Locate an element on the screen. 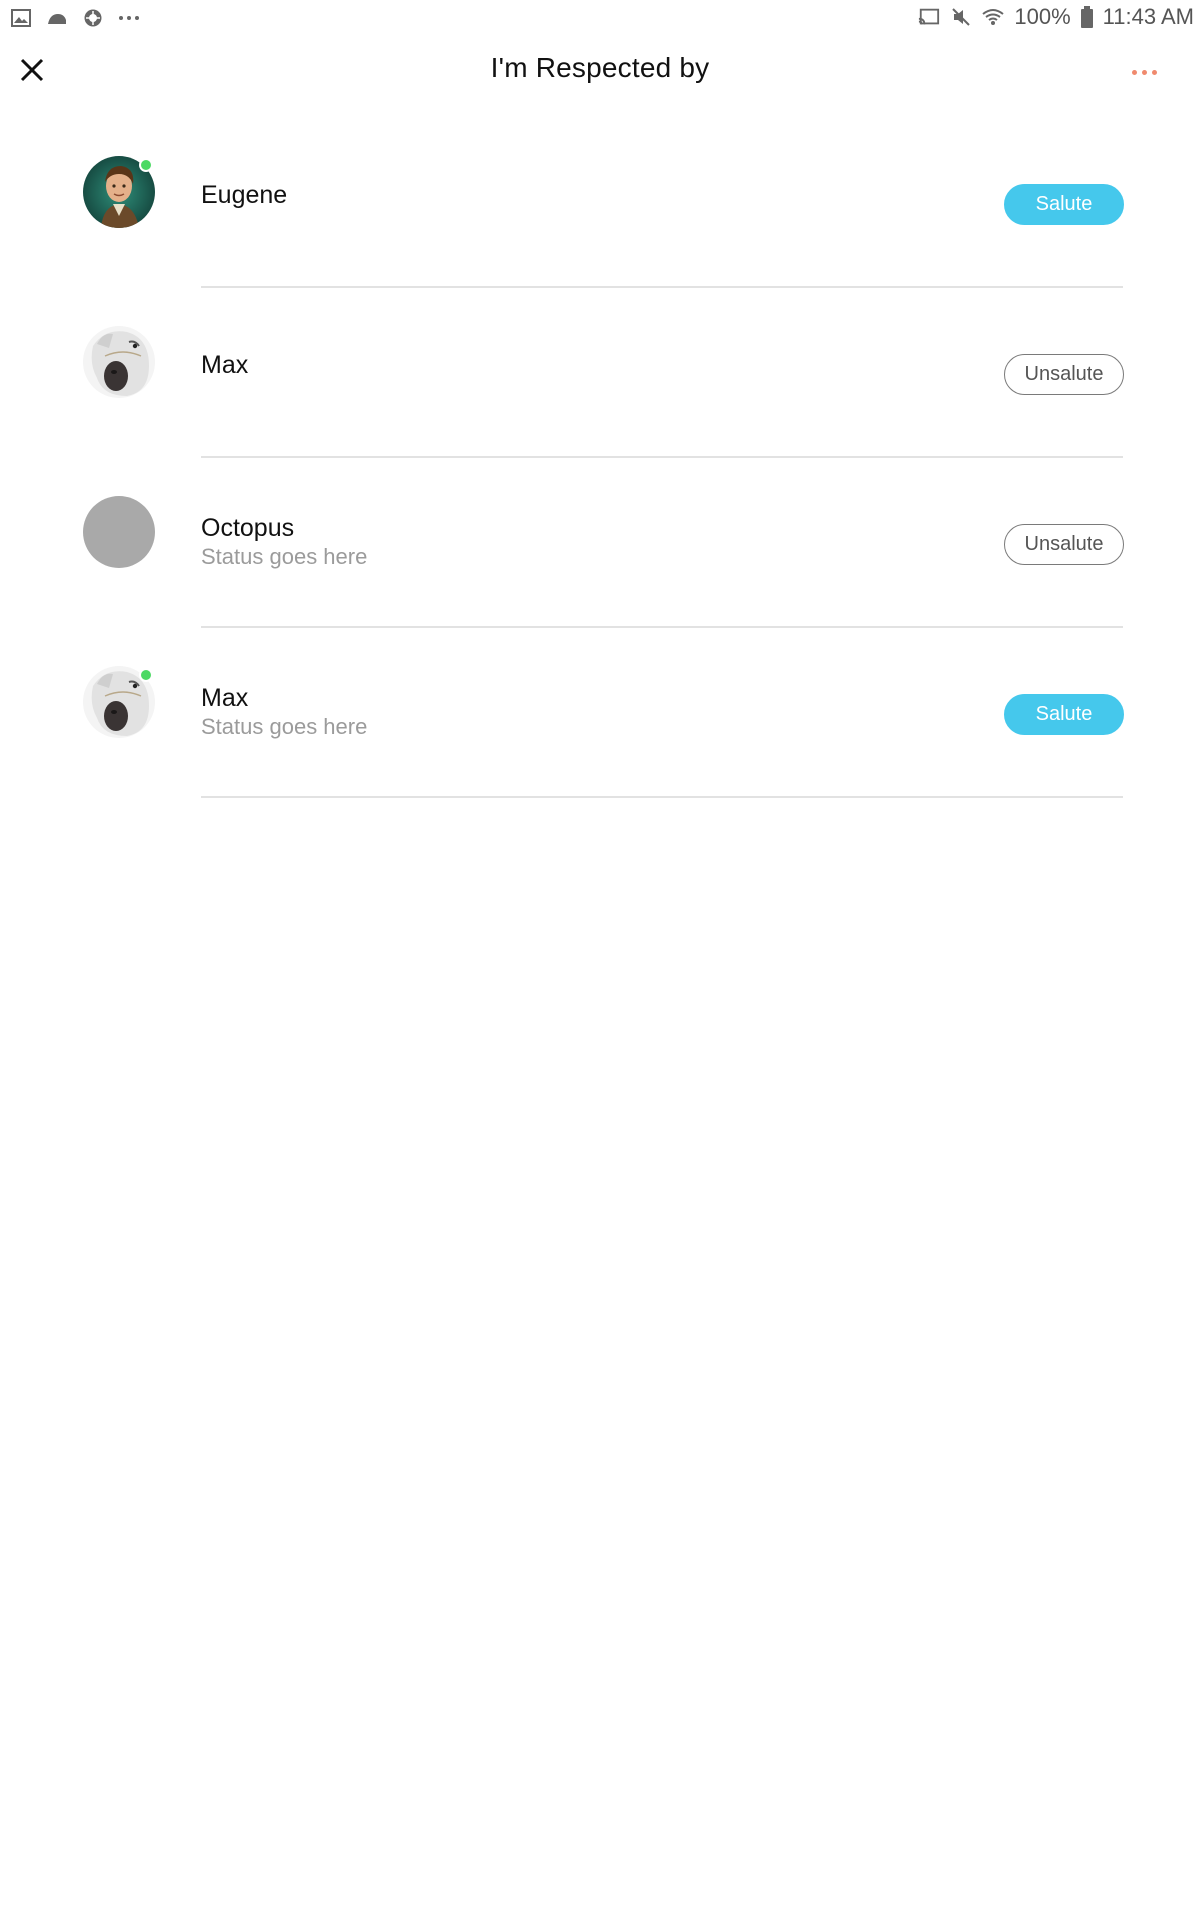 The image size is (1200, 1920). mute-icon is located at coordinates (961, 17).